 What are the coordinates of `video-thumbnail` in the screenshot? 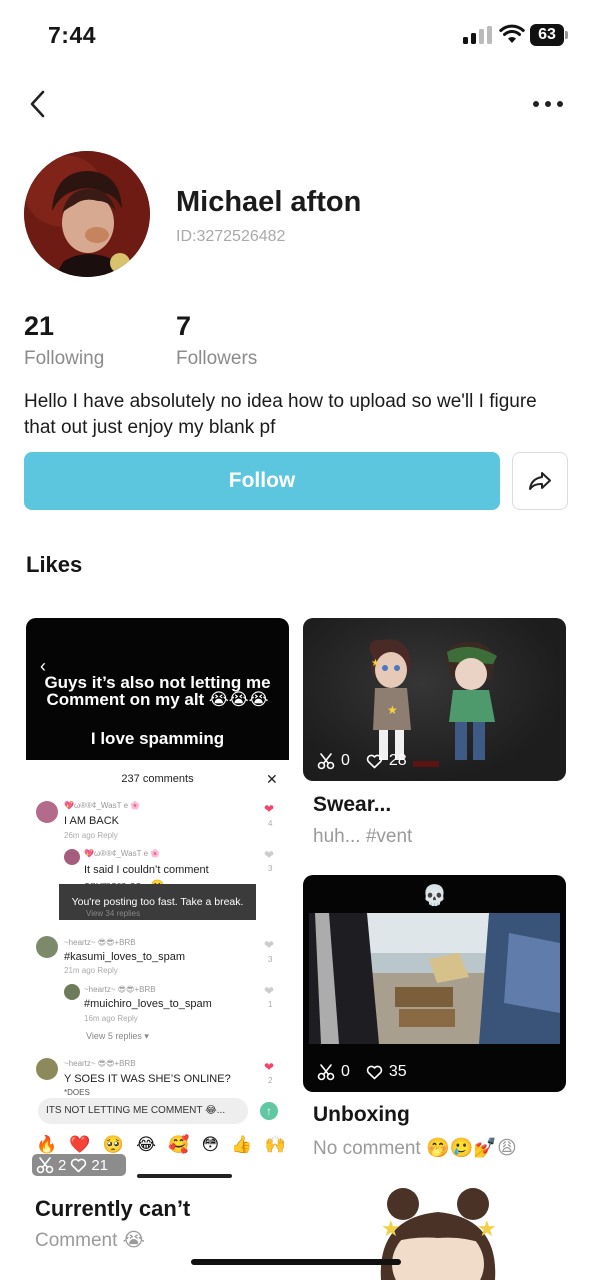 It's located at (434, 978).